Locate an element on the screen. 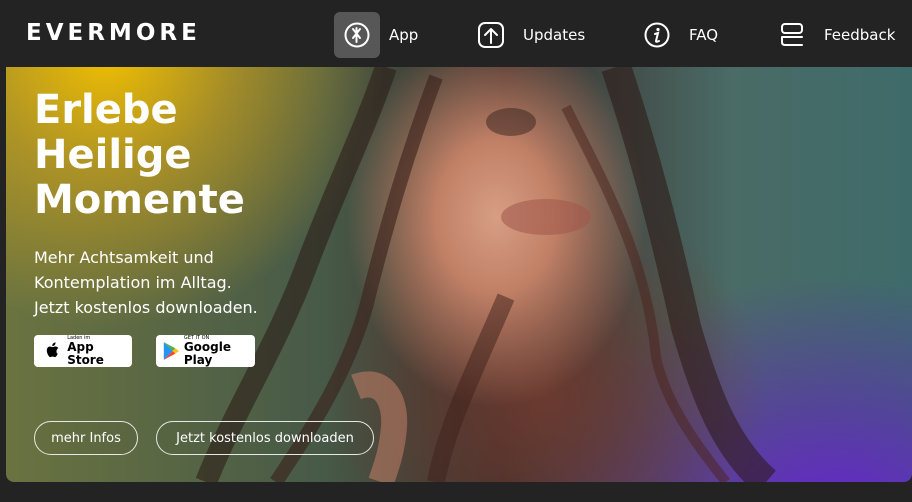  google-play-big-text: Google Play is located at coordinates (207, 353).